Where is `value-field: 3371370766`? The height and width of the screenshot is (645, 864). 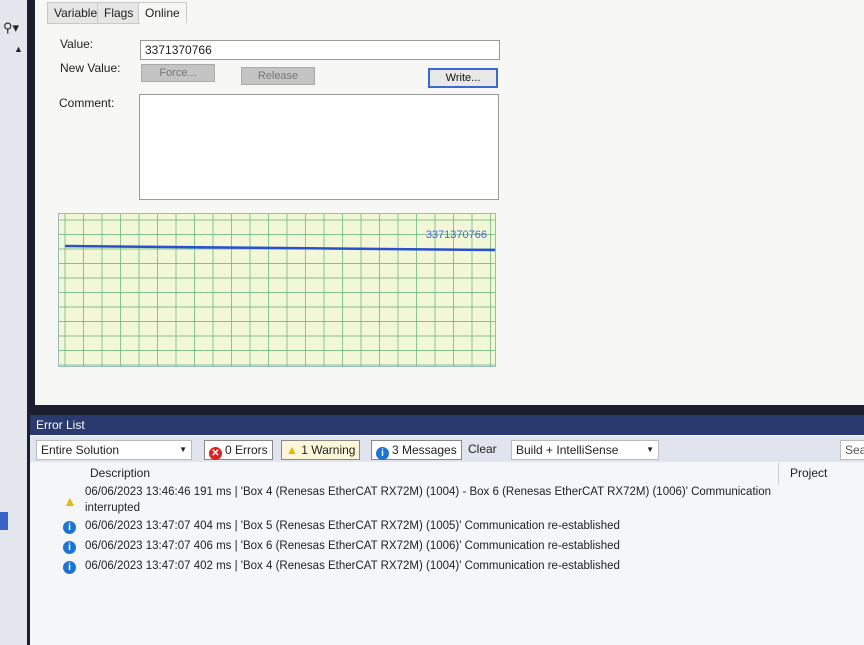 value-field: 3371370766 is located at coordinates (320, 50).